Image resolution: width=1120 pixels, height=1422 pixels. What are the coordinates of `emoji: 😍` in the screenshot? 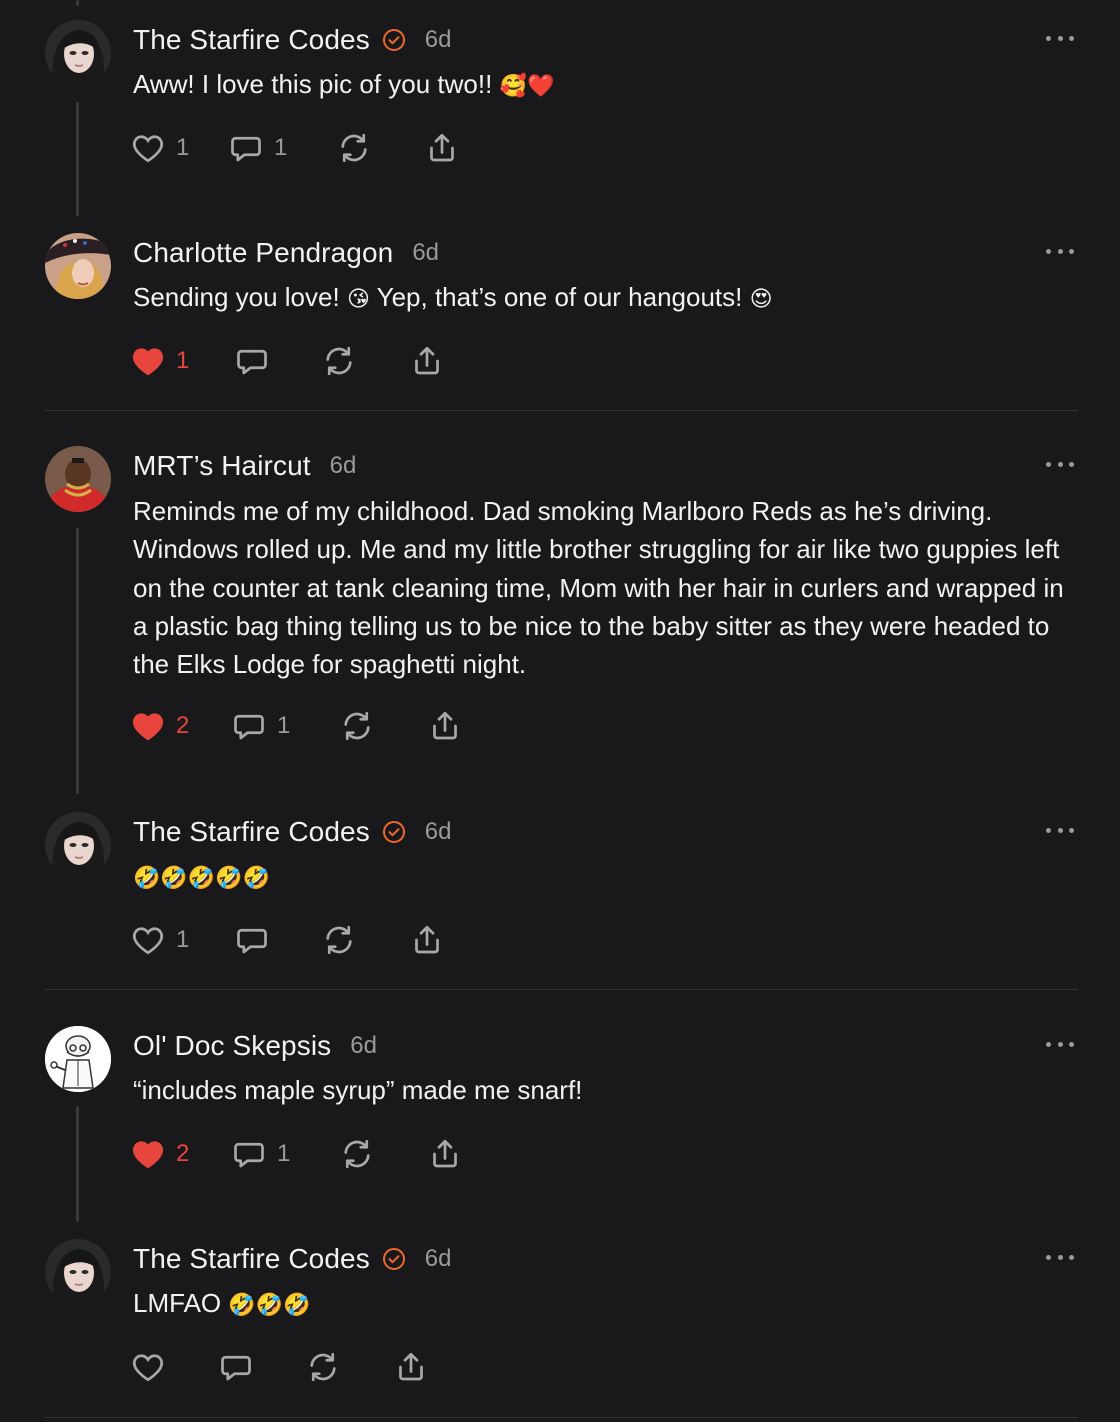 It's located at (761, 299).